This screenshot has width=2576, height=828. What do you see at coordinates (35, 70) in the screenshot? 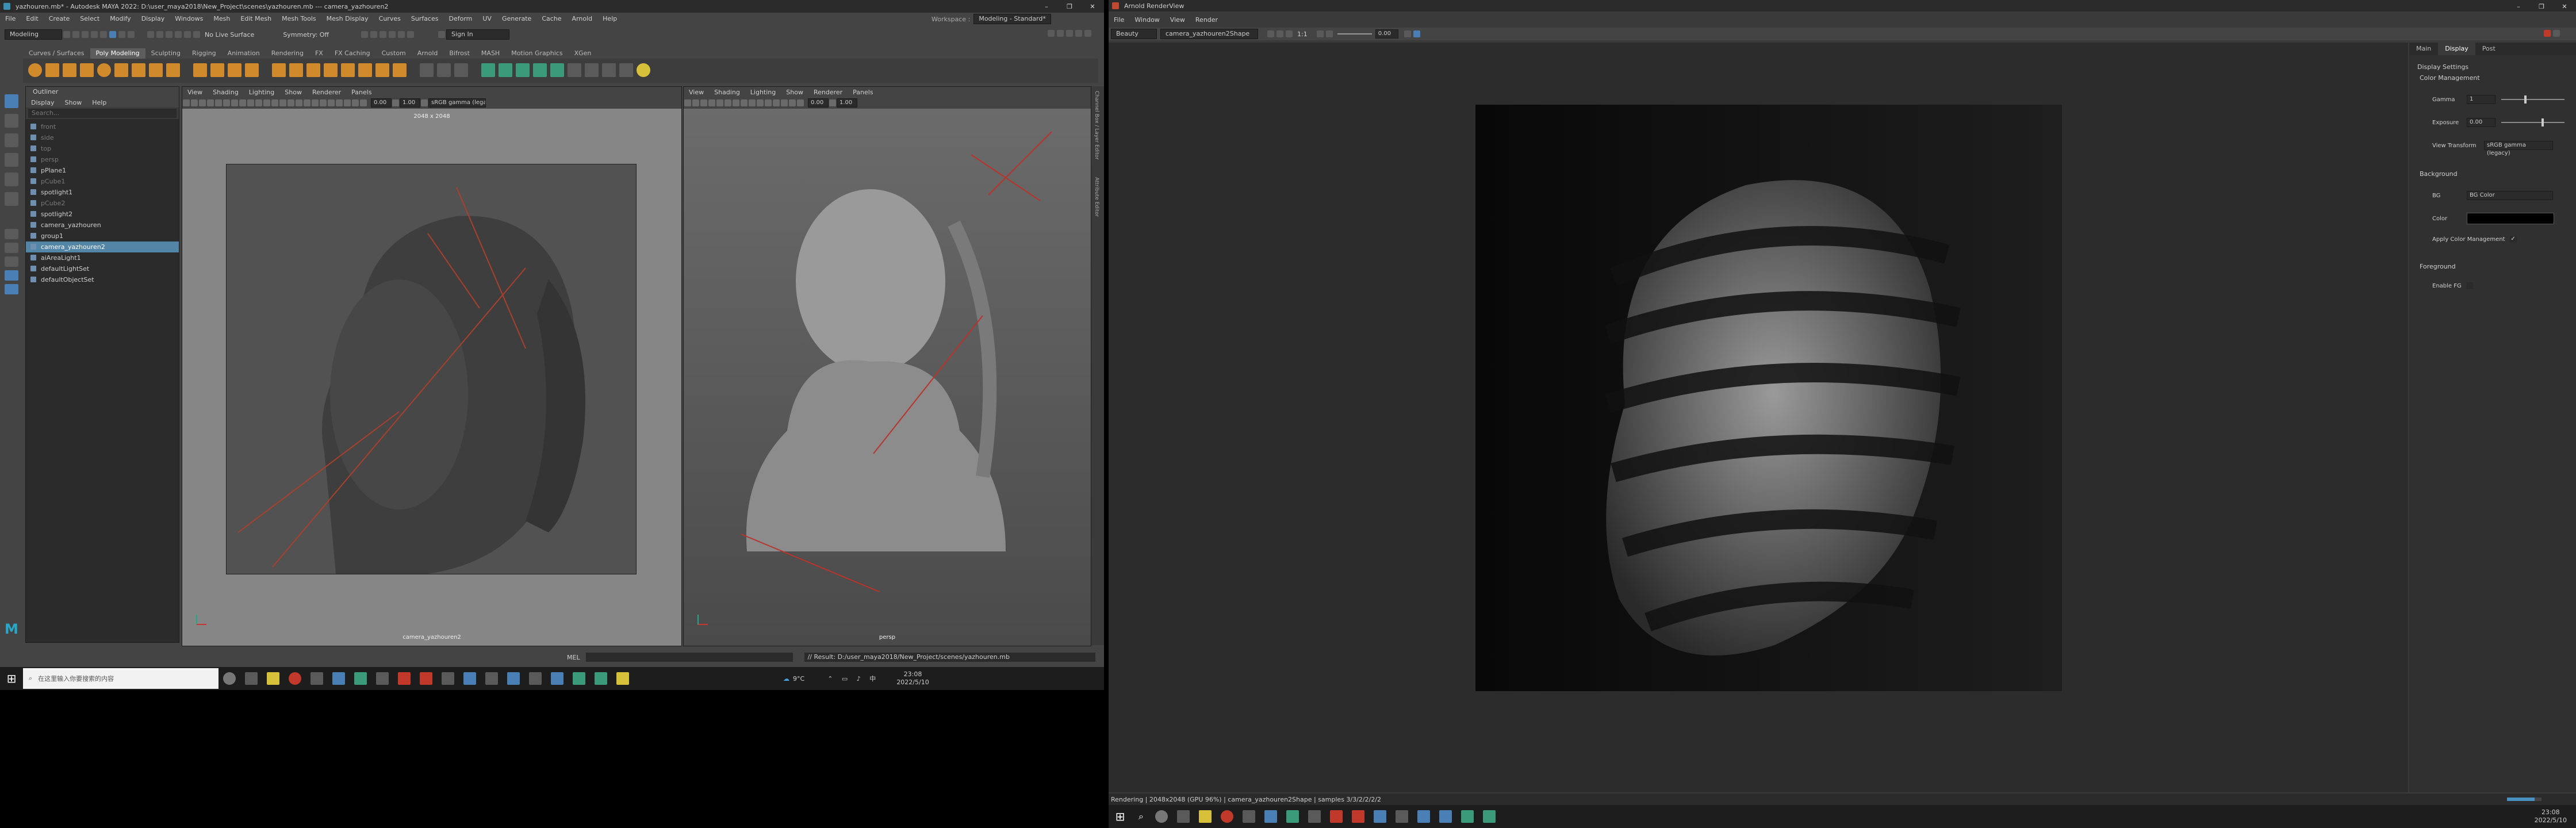
I see `poly-sphere-icon` at bounding box center [35, 70].